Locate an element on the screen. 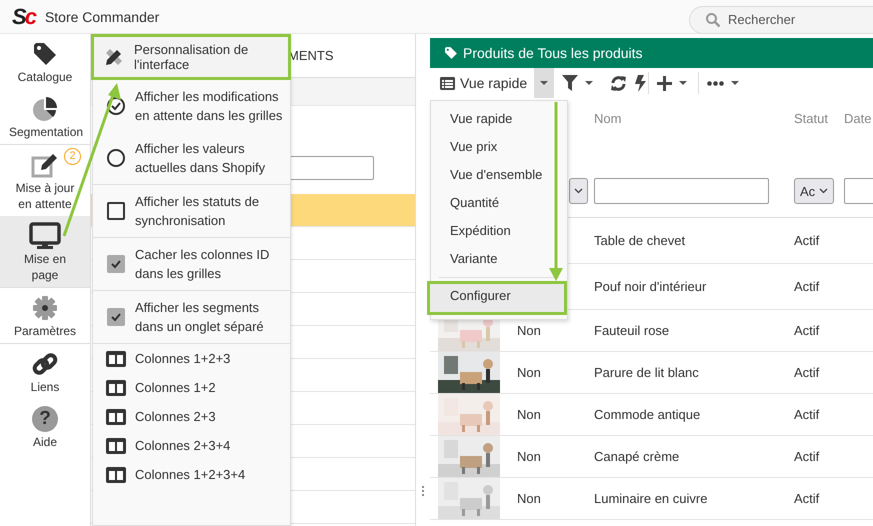  menu-item: Vue prix is located at coordinates (499, 147).